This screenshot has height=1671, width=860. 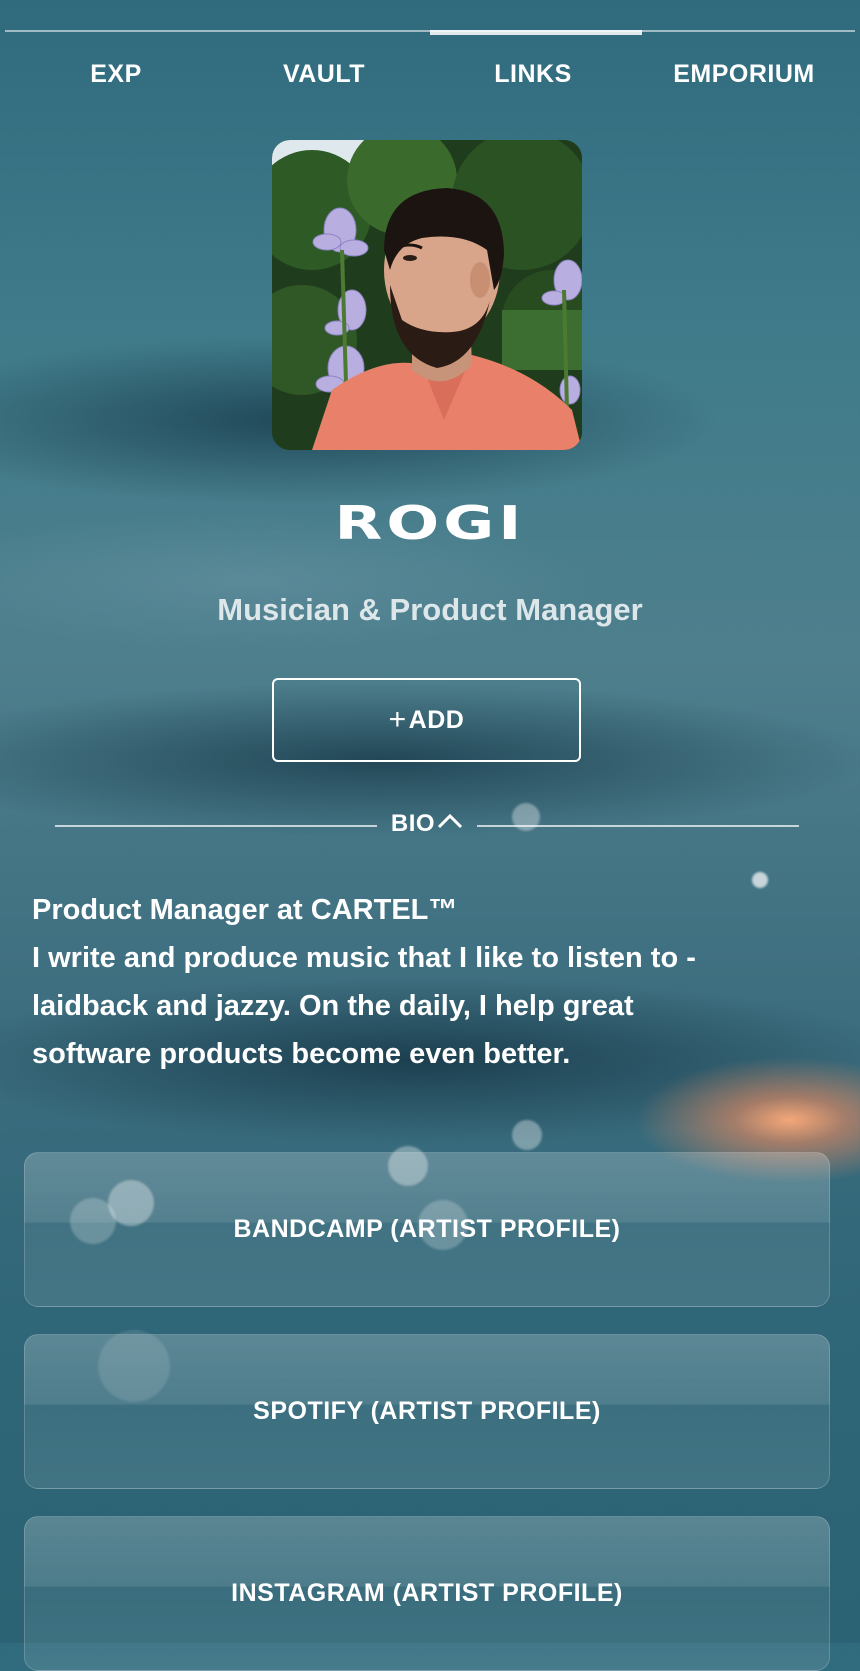 What do you see at coordinates (245, 910) in the screenshot?
I see `bio-line: Product Manager at CARTEL™` at bounding box center [245, 910].